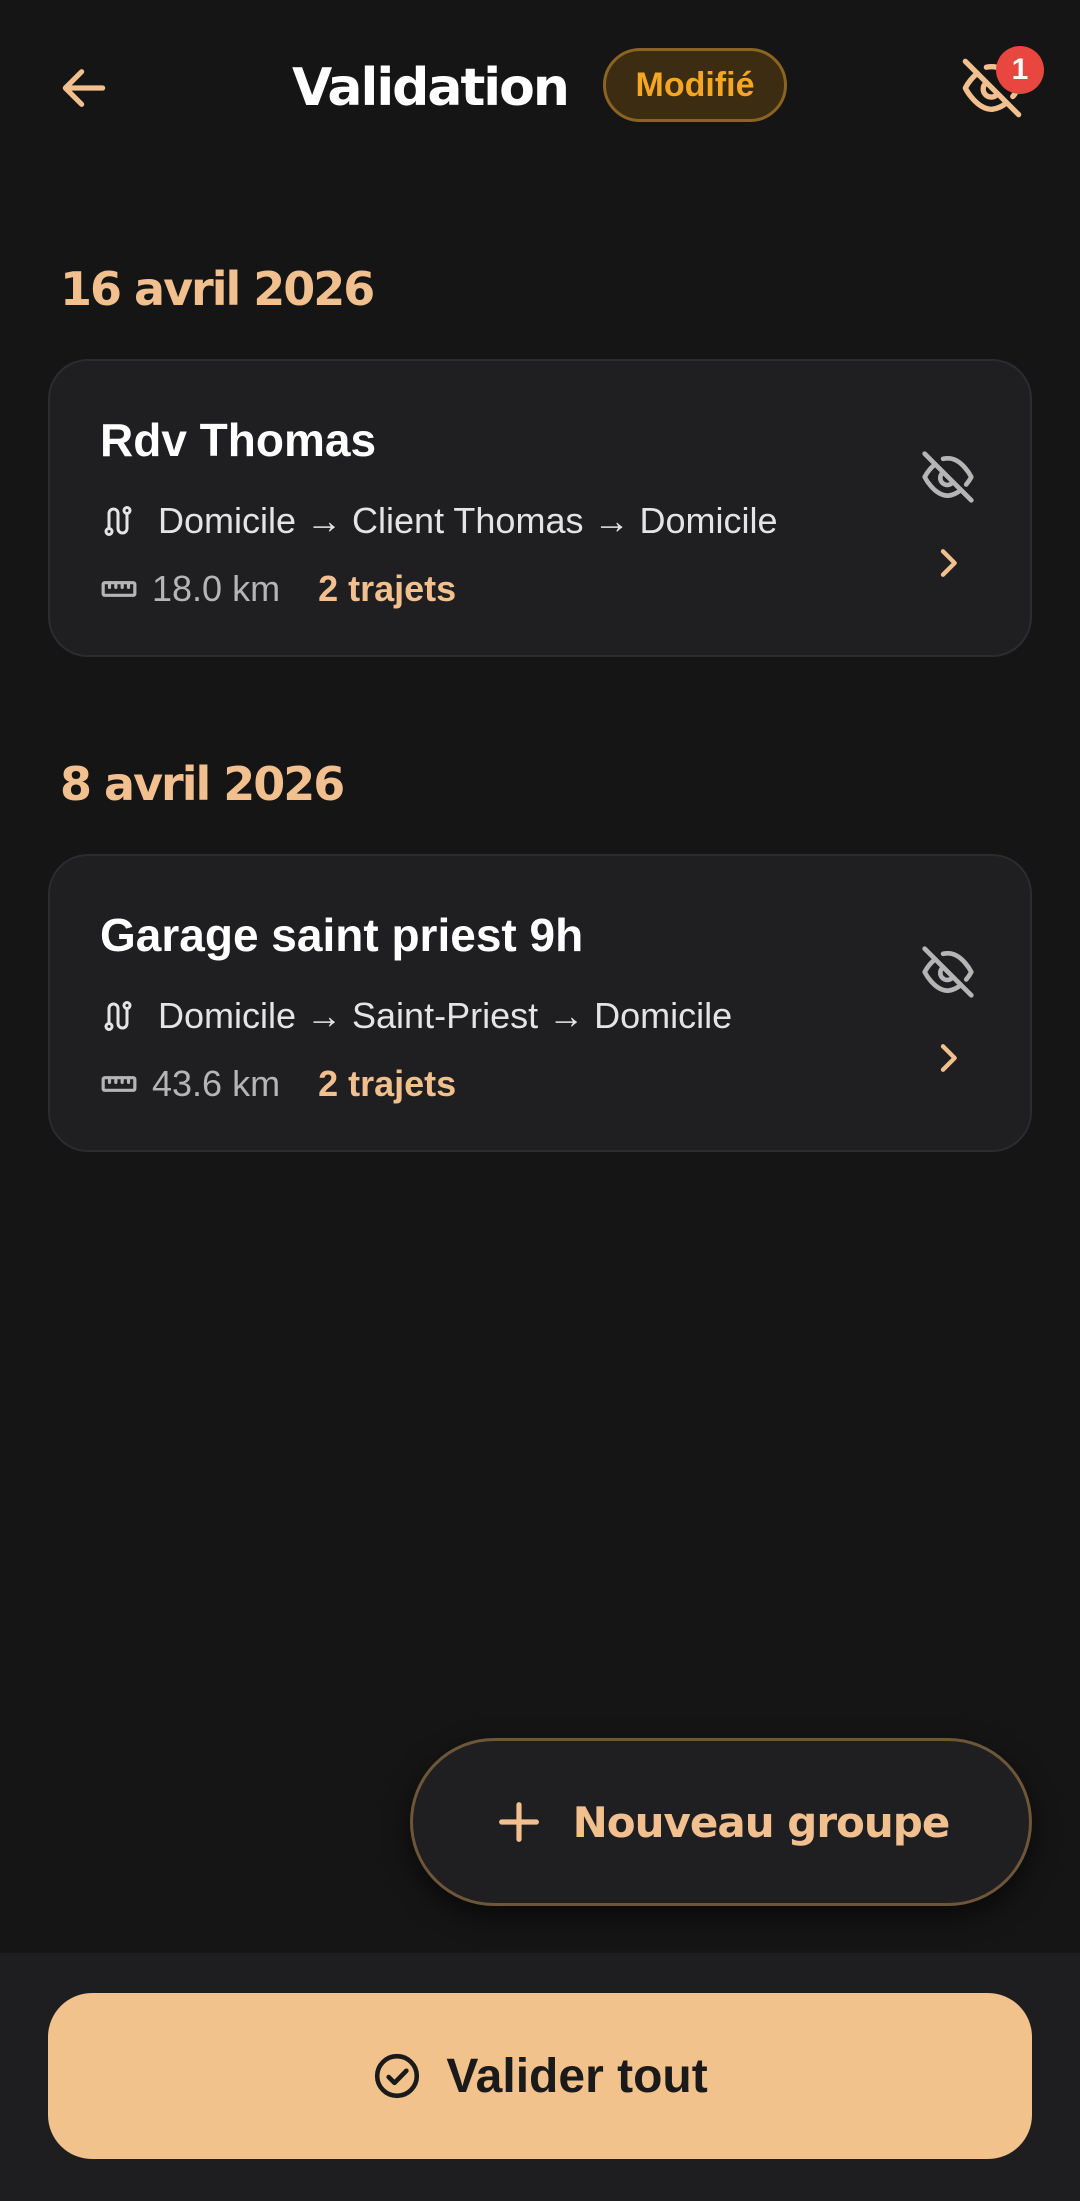  I want to click on top-app-bar: Validation Modifié 1, so click(540, 87).